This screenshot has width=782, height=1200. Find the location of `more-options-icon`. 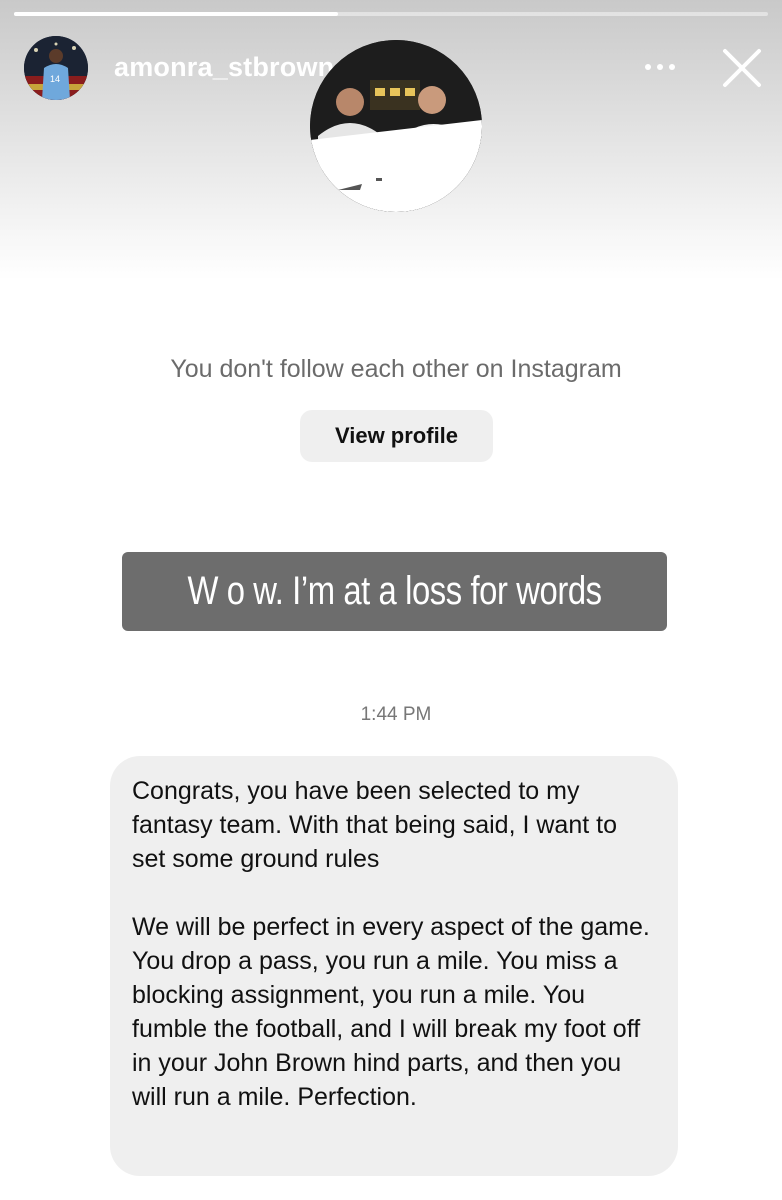

more-options-icon is located at coordinates (660, 67).